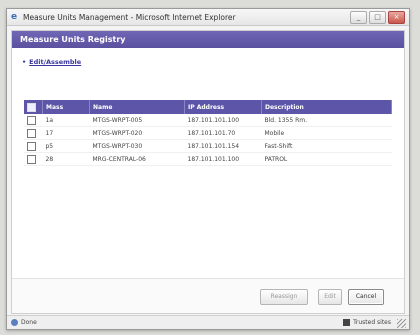 The width and height of the screenshot is (420, 335). I want to click on cell-name: MTGS-WRPT-020, so click(137, 133).